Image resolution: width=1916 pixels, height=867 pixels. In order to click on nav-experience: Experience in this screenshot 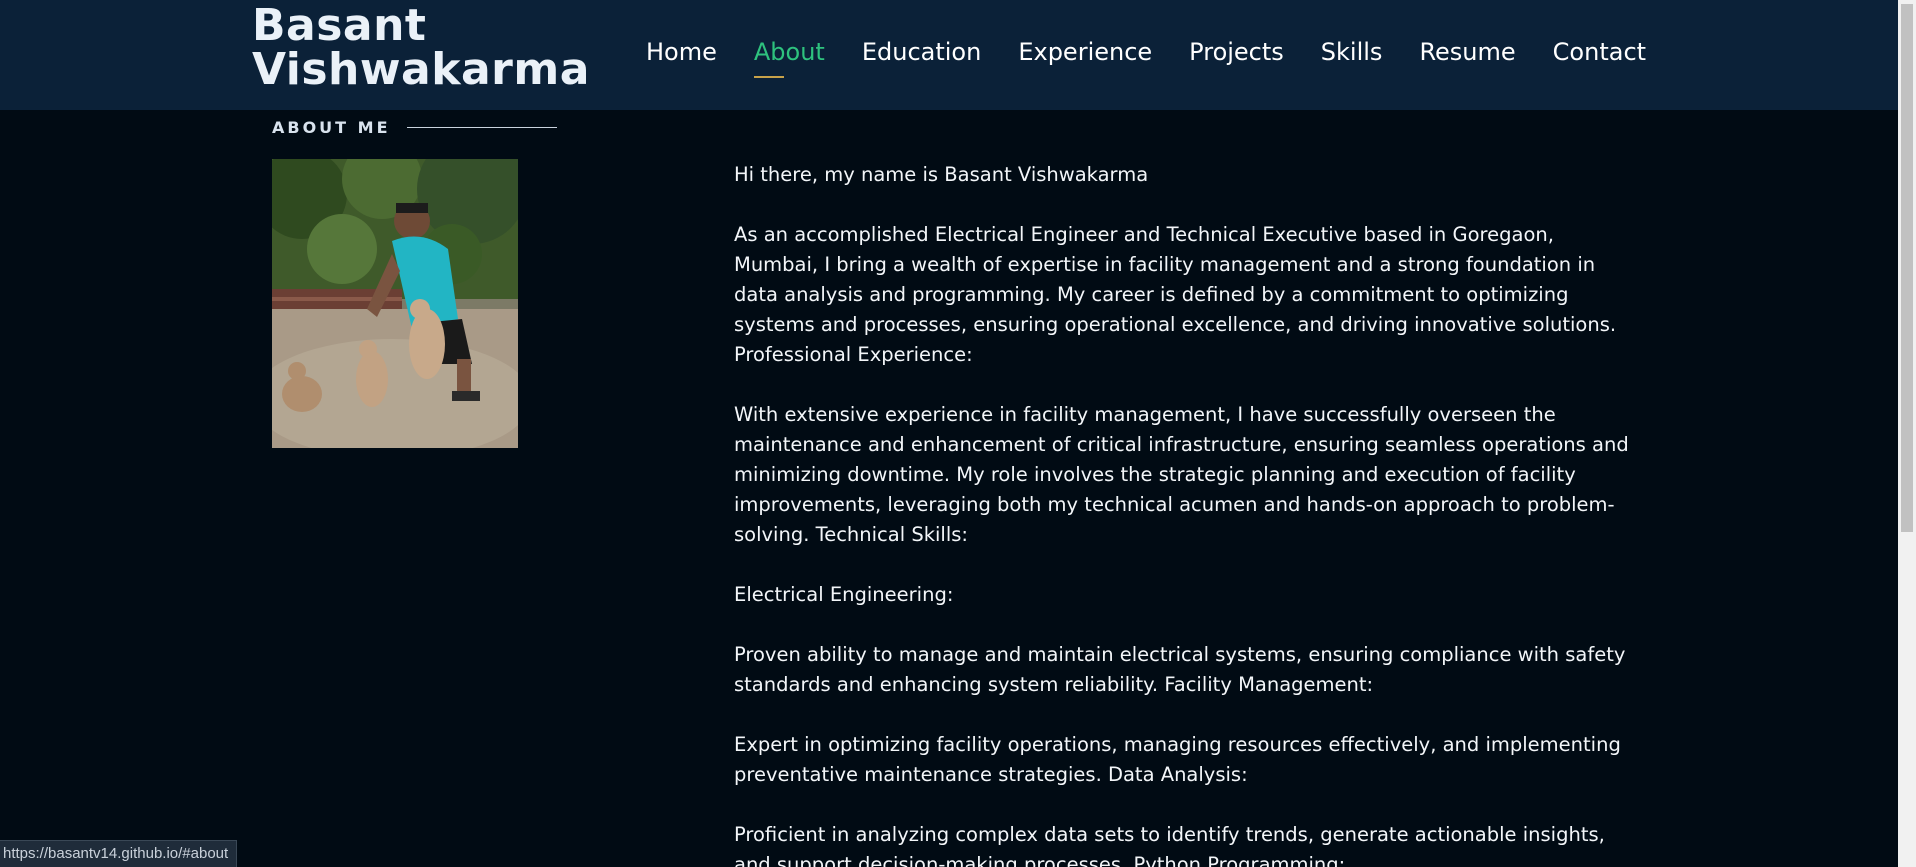, I will do `click(1085, 52)`.